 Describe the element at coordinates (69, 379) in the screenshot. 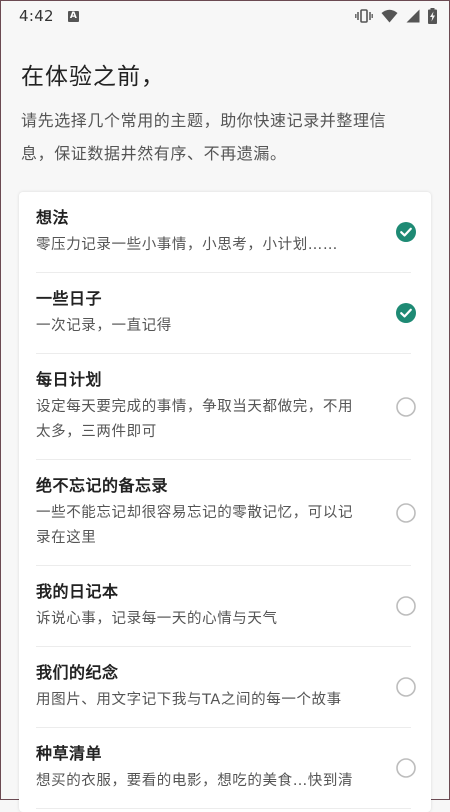

I see `topic-title: 每日计划` at that location.